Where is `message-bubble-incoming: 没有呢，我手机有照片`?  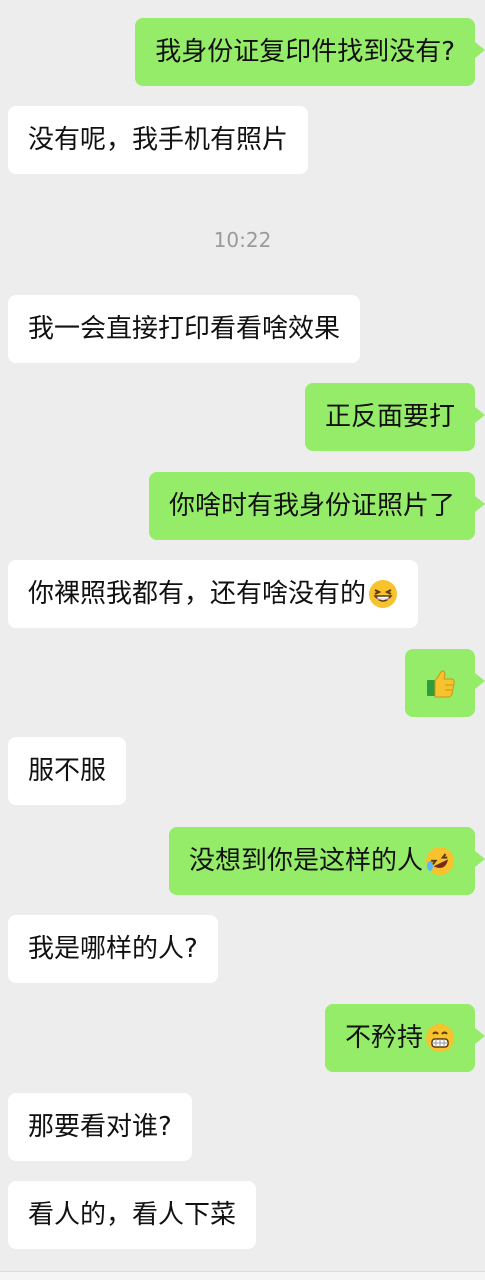 message-bubble-incoming: 没有呢，我手机有照片 is located at coordinates (158, 140).